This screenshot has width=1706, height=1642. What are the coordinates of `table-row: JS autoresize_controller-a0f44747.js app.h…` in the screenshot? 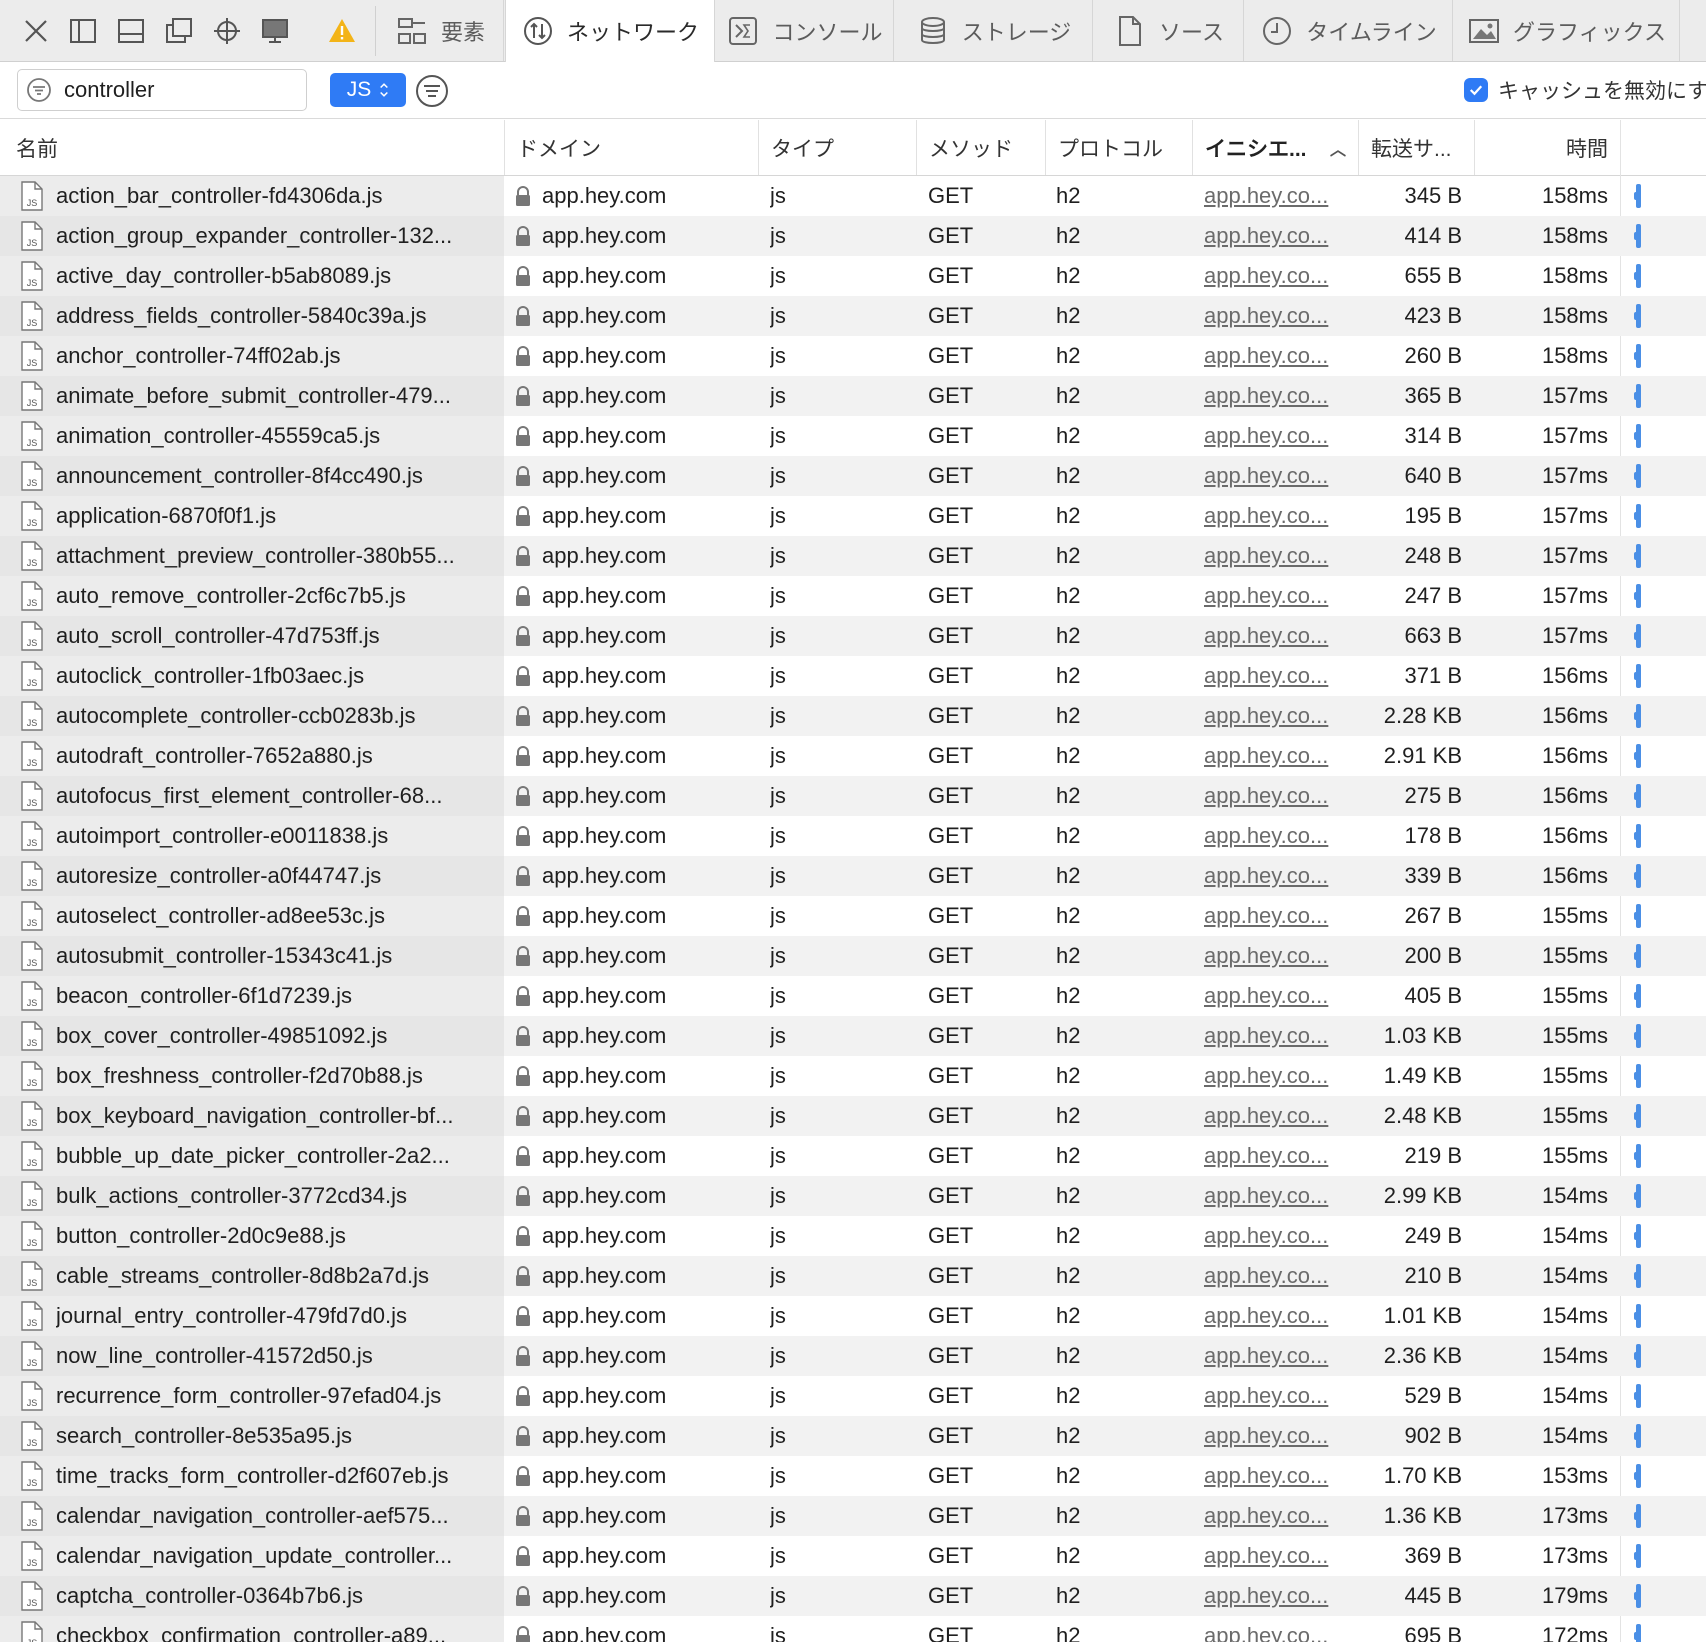 It's located at (853, 876).